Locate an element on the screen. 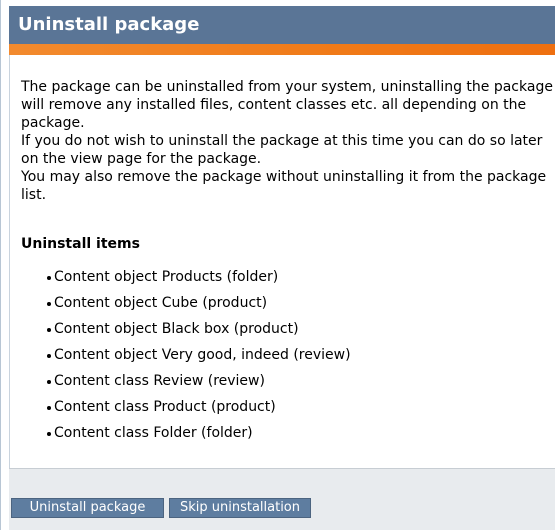  uninstall-items-heading: Uninstall items is located at coordinates (80, 244).